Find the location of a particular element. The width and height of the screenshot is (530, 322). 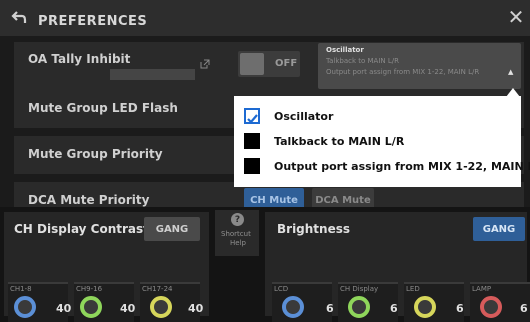

brightness-gang-button: GANG is located at coordinates (499, 229).